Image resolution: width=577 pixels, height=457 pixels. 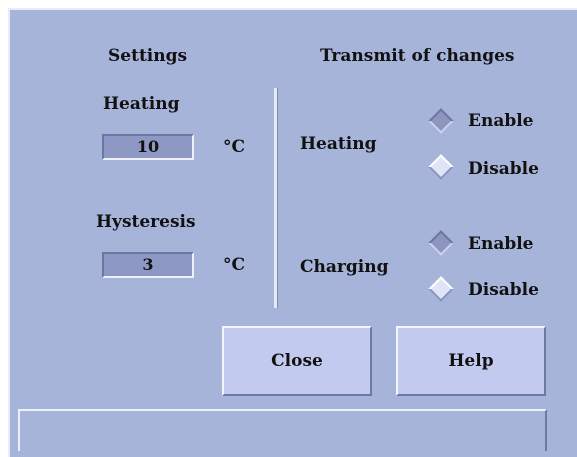 I want to click on charging-disable-label: Disable, so click(x=503, y=290).